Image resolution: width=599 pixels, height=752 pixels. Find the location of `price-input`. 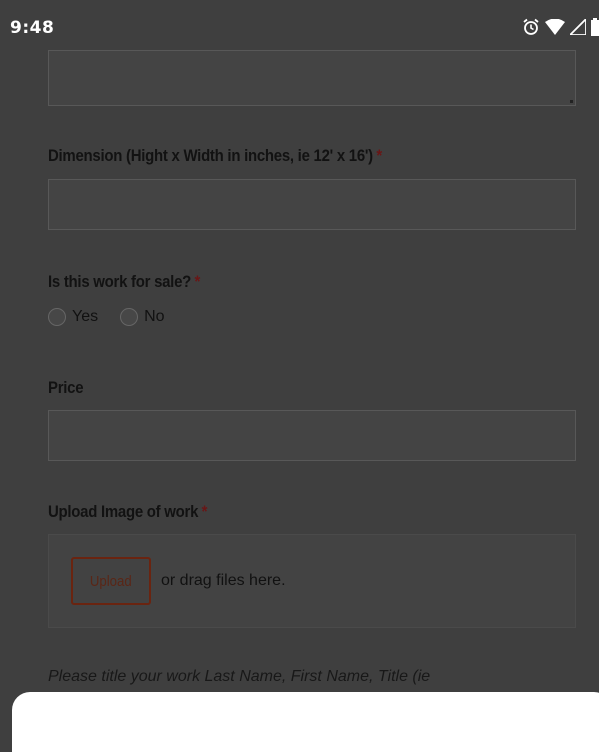

price-input is located at coordinates (312, 435).